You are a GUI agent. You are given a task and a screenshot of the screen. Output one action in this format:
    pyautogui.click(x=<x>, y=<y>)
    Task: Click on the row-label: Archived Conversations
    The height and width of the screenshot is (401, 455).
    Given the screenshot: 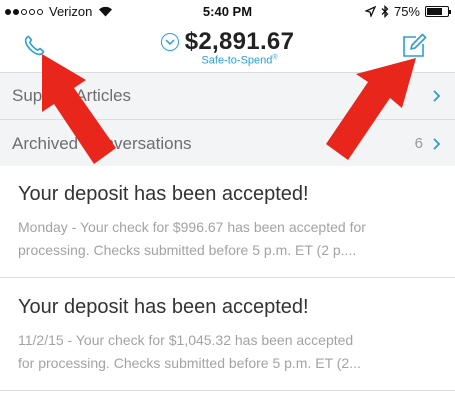 What is the action you would take?
    pyautogui.click(x=102, y=143)
    